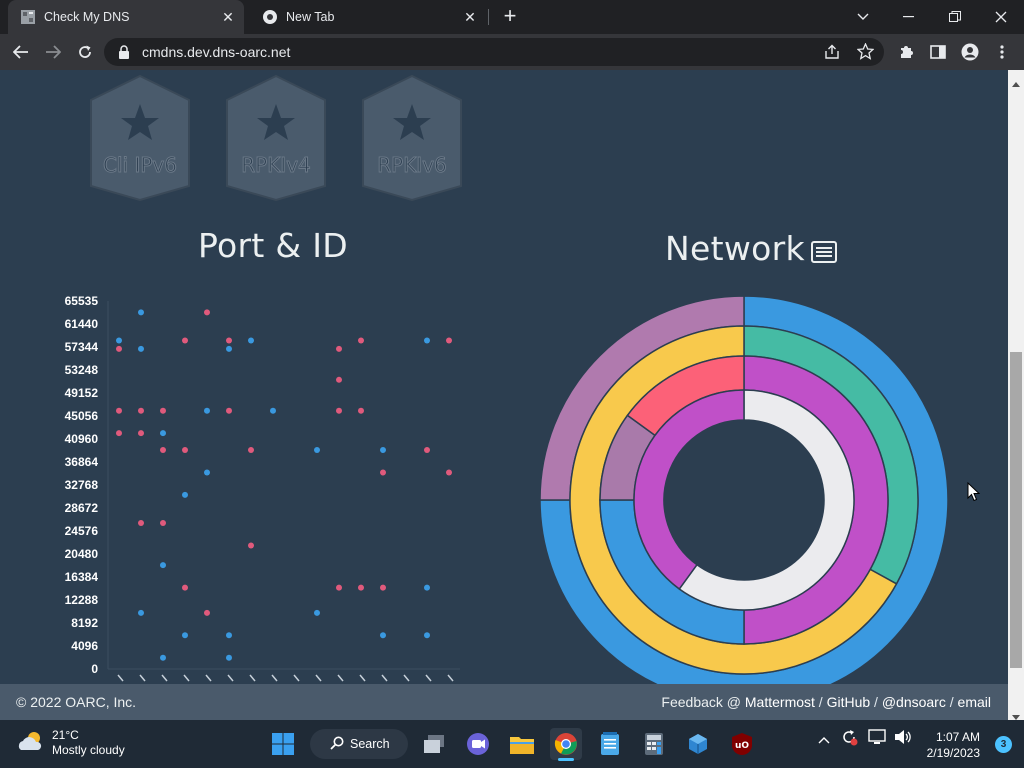 This screenshot has width=1024, height=768. What do you see at coordinates (434, 744) in the screenshot?
I see `task-view-icon` at bounding box center [434, 744].